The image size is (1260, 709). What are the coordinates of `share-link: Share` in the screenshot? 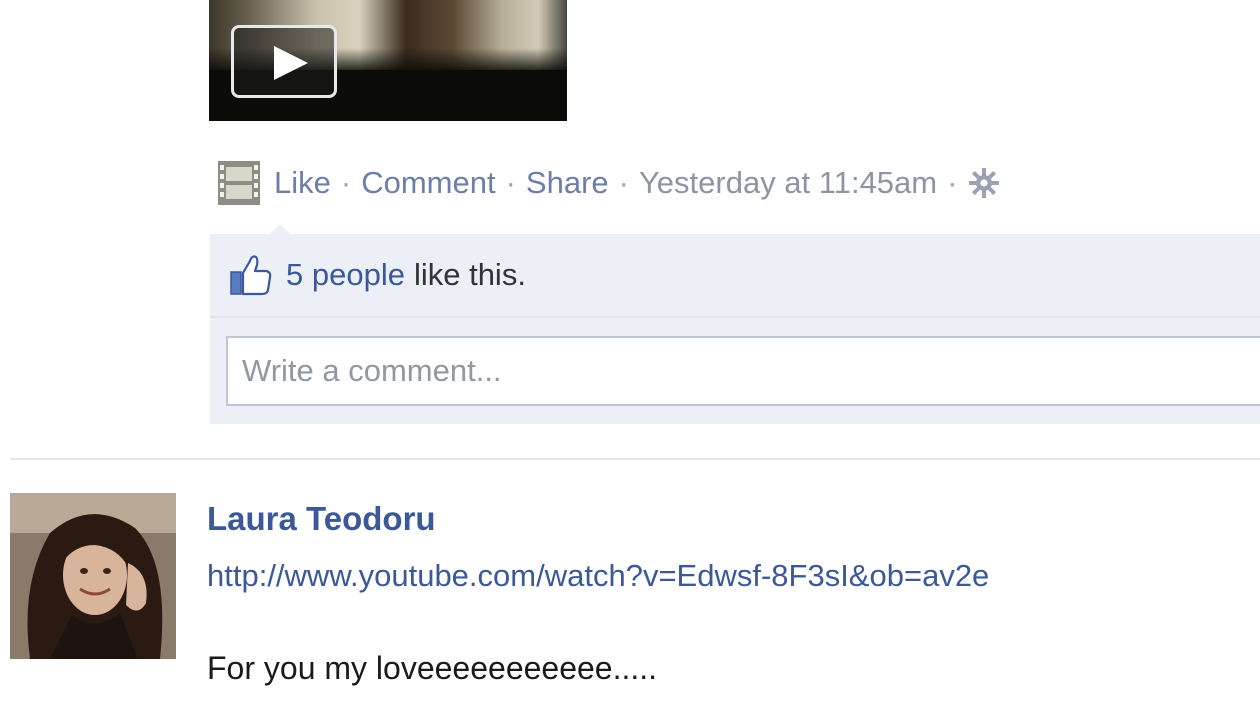 It's located at (567, 183).